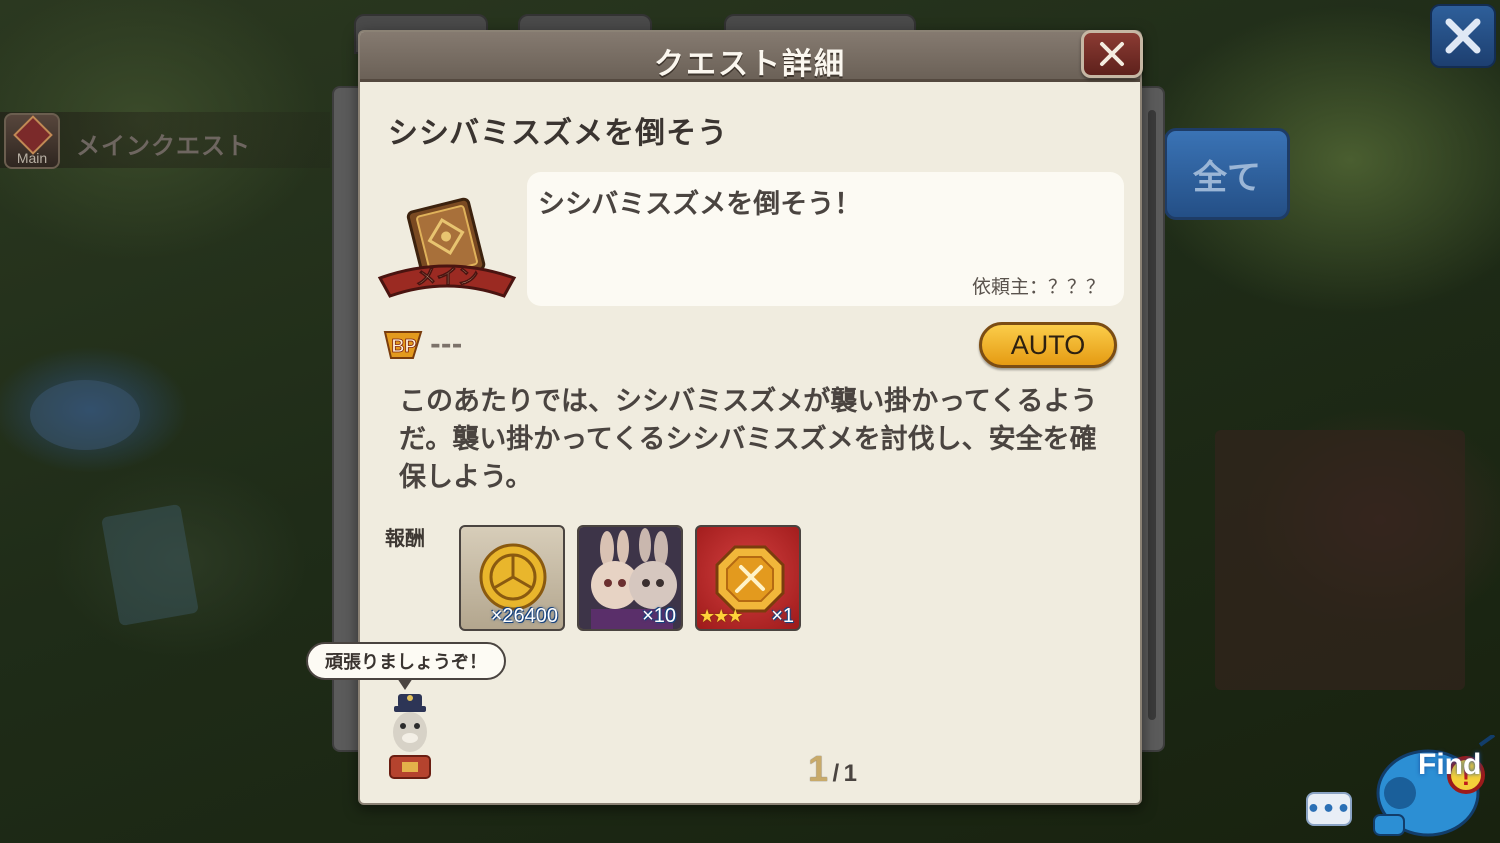 This screenshot has height=843, width=1500. I want to click on main-icon-label: Main, so click(32, 158).